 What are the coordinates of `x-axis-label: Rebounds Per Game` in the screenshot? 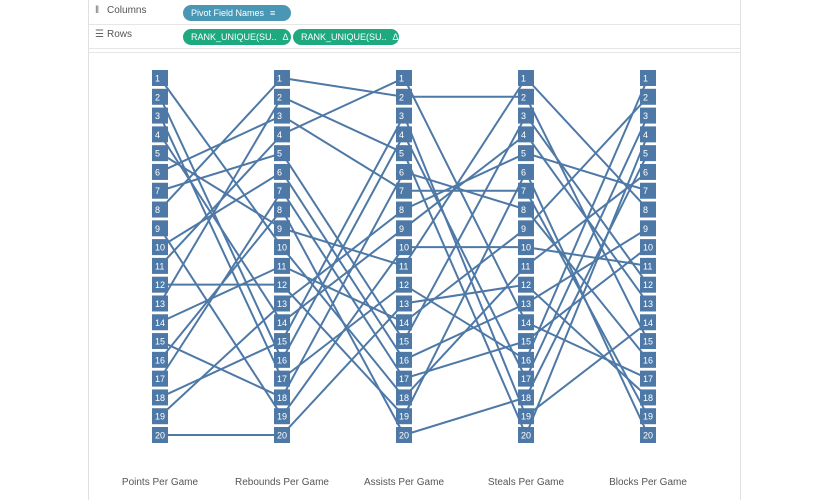 It's located at (282, 482).